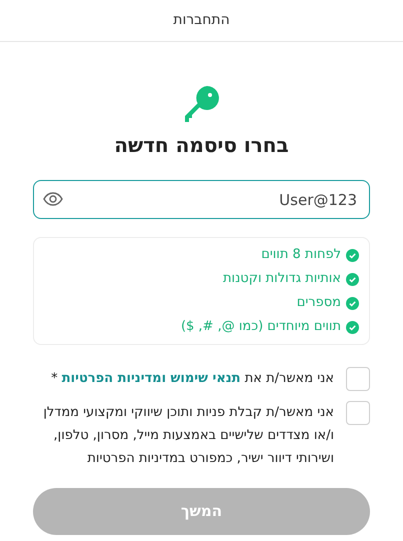  What do you see at coordinates (201, 104) in the screenshot?
I see `key-icon` at bounding box center [201, 104].